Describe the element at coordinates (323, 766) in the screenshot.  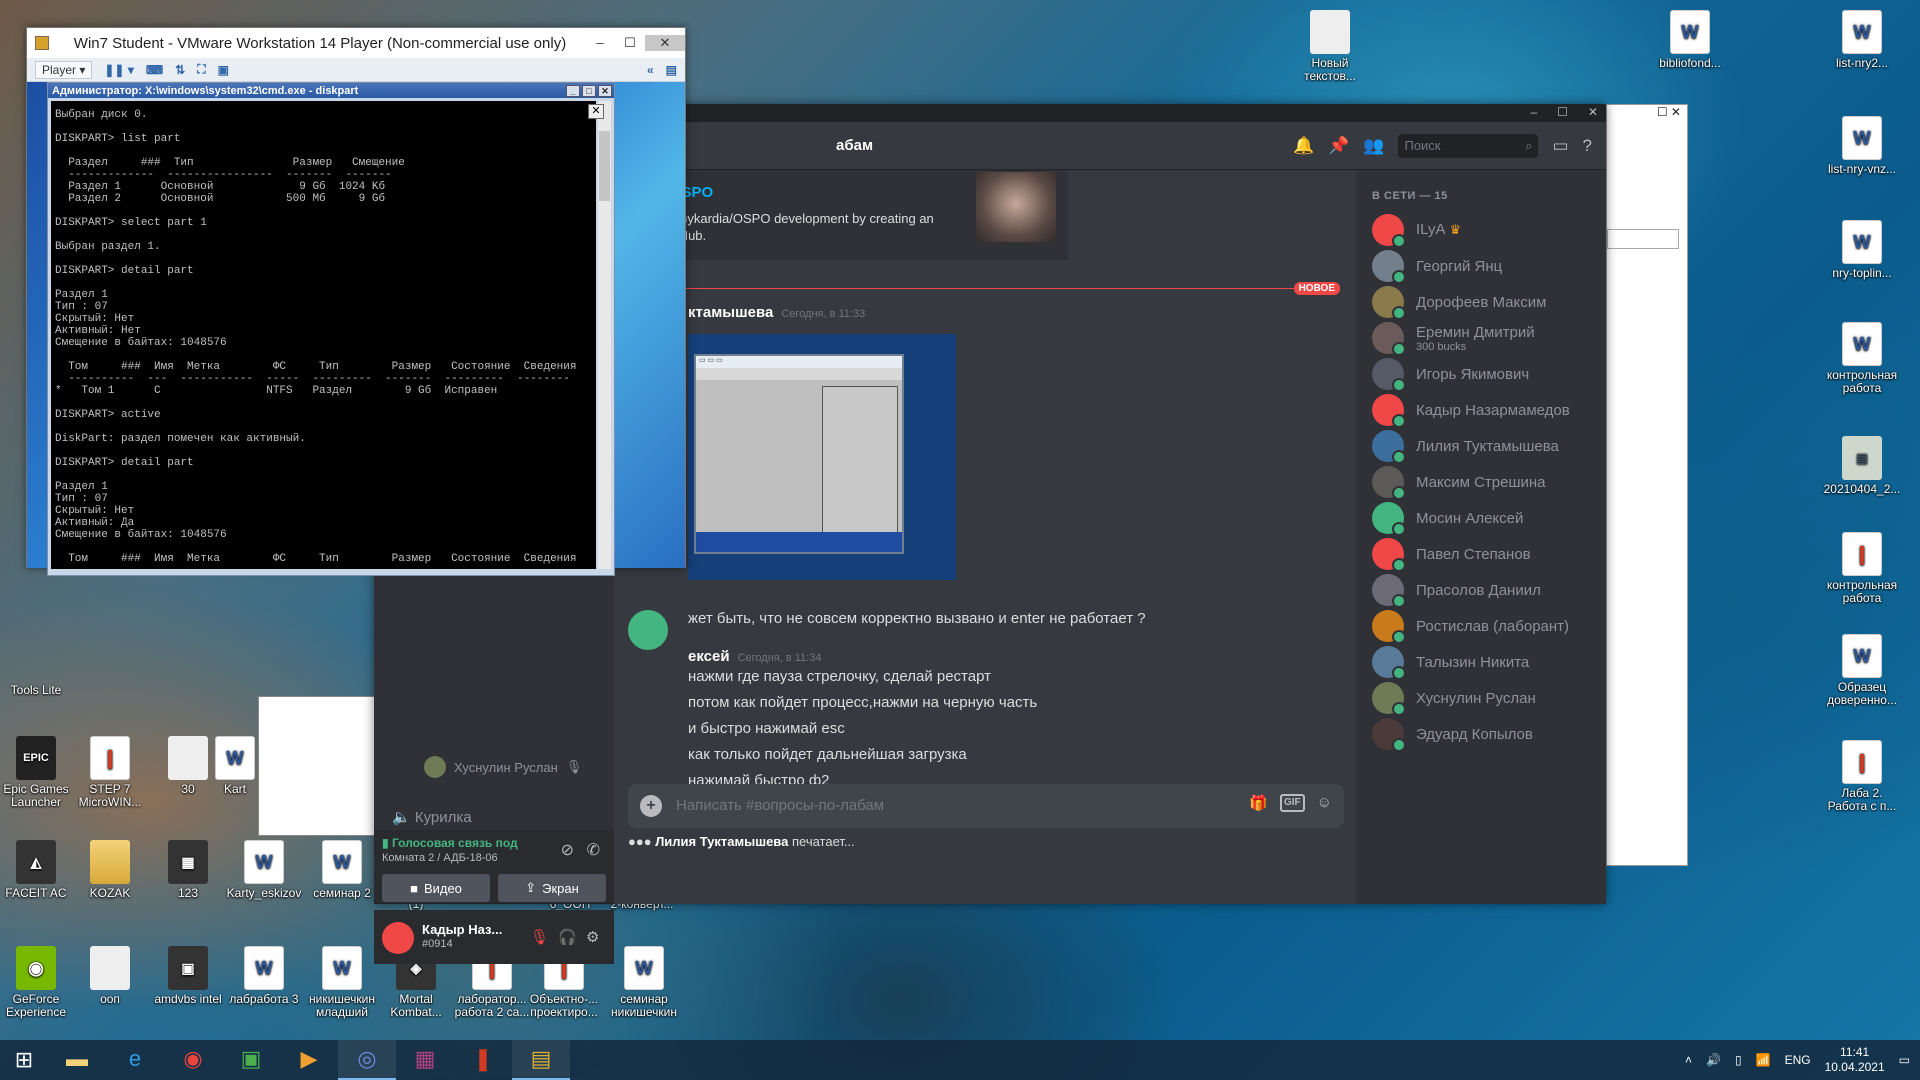
I see `background-window` at that location.